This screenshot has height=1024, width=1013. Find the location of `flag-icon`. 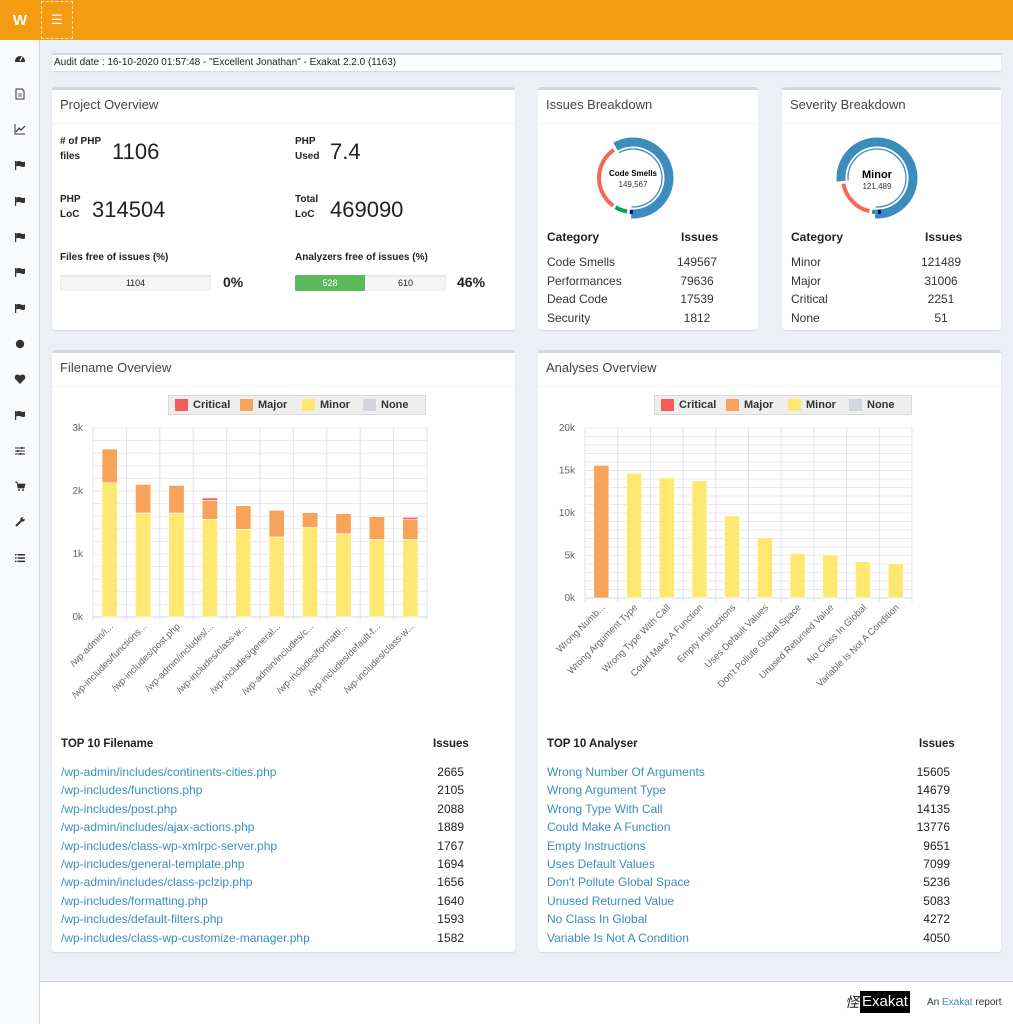

flag-icon is located at coordinates (20, 201).